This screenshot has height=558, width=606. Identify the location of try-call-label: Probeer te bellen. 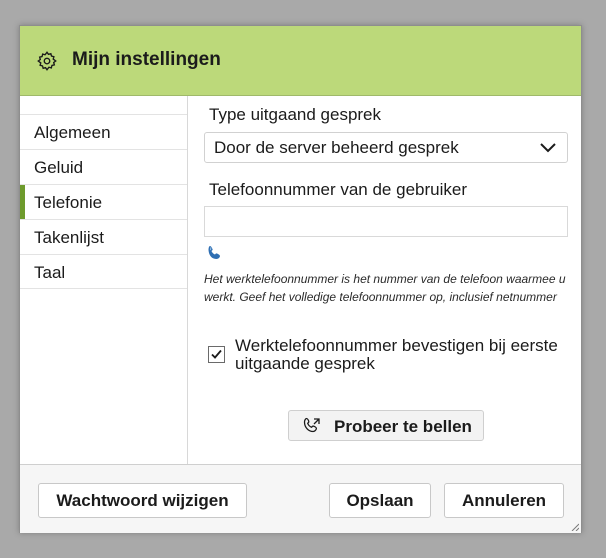
(403, 426).